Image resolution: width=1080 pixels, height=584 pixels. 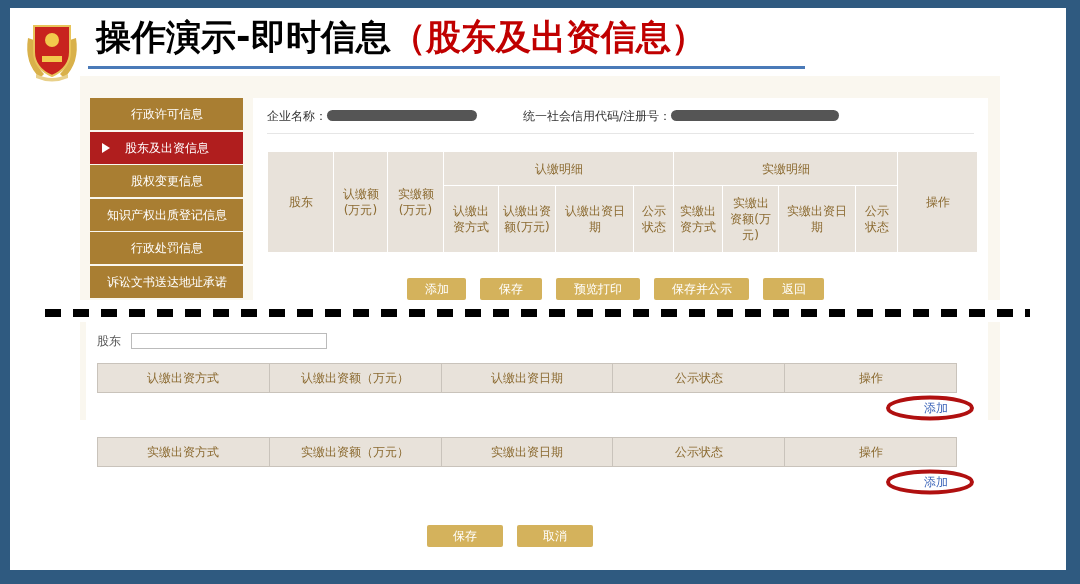 I want to click on sidebar-item: 股东及出资信息, so click(x=166, y=147).